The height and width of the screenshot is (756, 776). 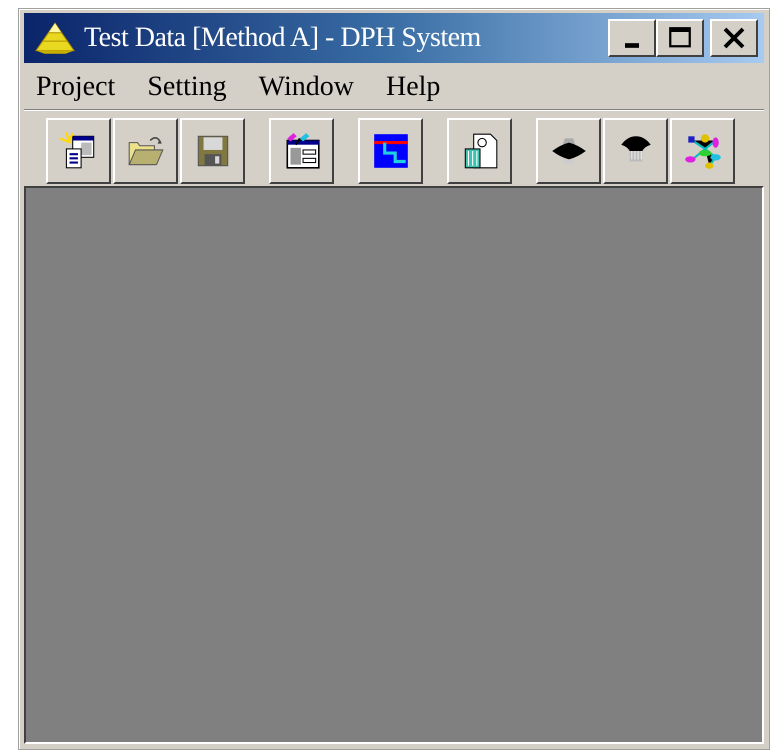 What do you see at coordinates (568, 151) in the screenshot?
I see `expand-button` at bounding box center [568, 151].